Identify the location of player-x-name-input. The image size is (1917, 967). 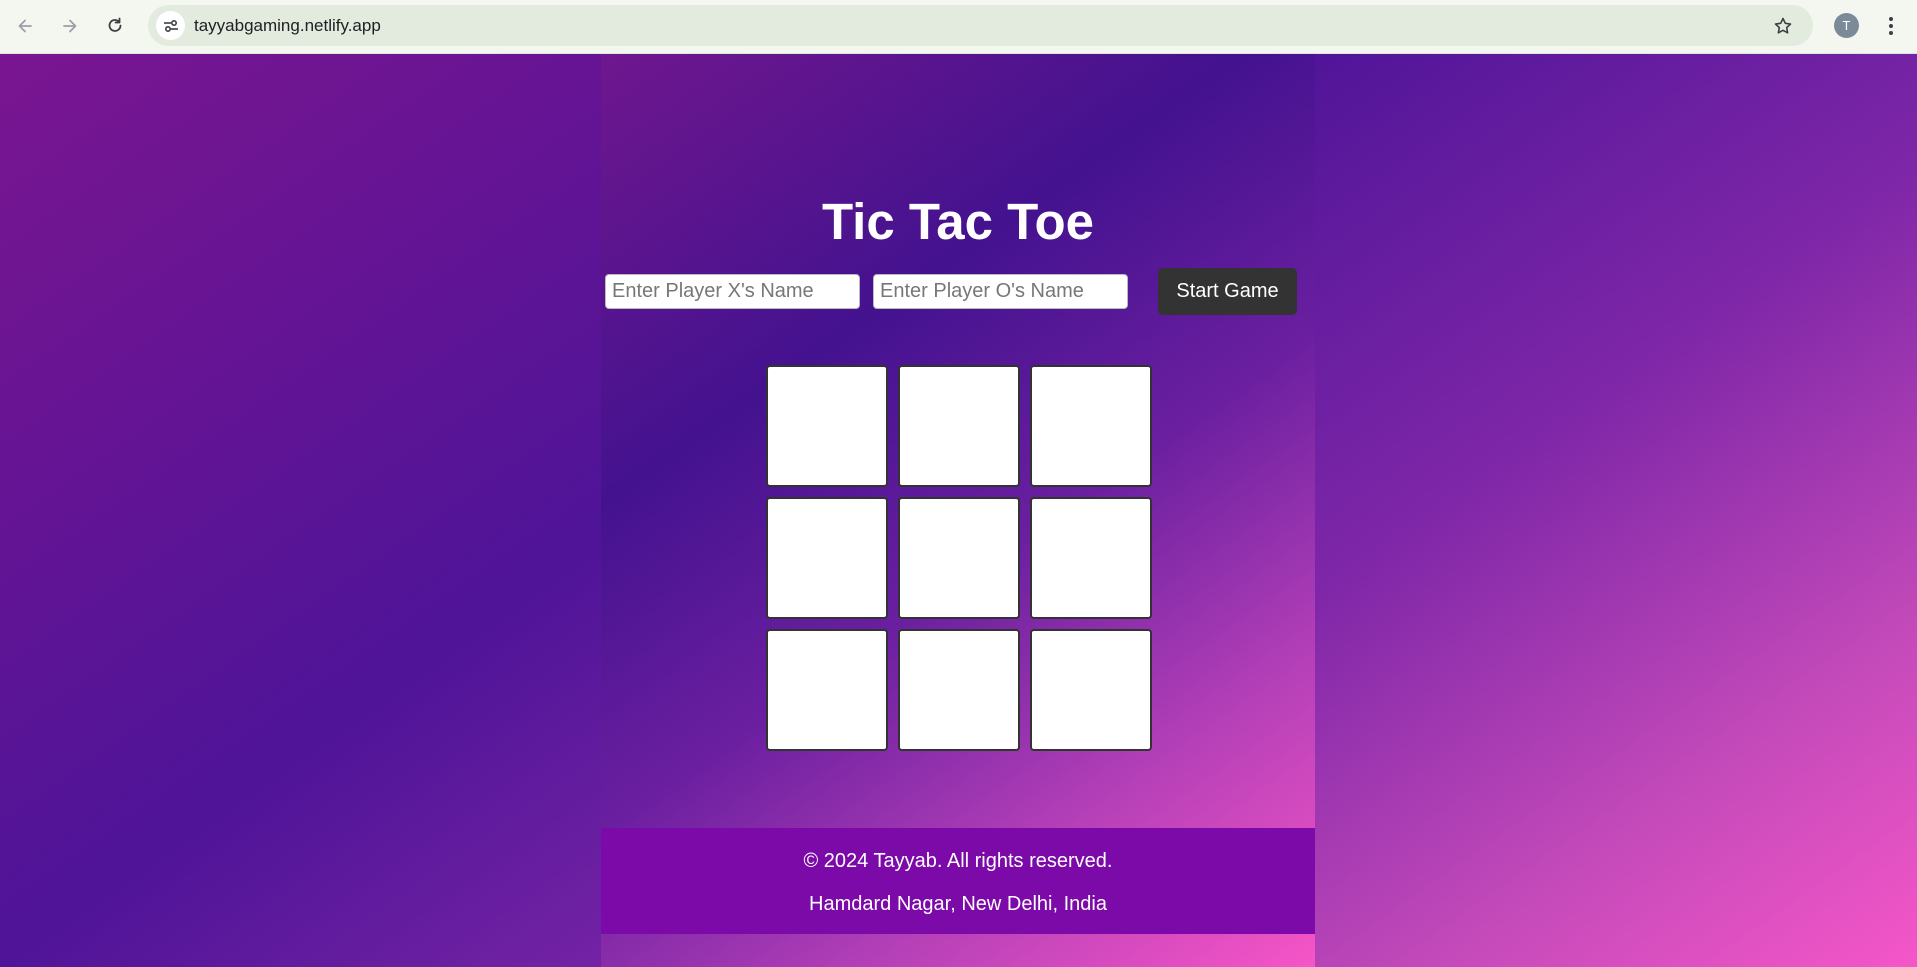
(732, 291).